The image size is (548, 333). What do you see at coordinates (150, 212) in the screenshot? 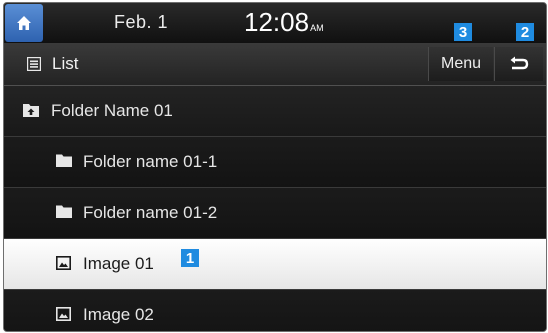
I see `list-item-label: Folder name 01-2` at bounding box center [150, 212].